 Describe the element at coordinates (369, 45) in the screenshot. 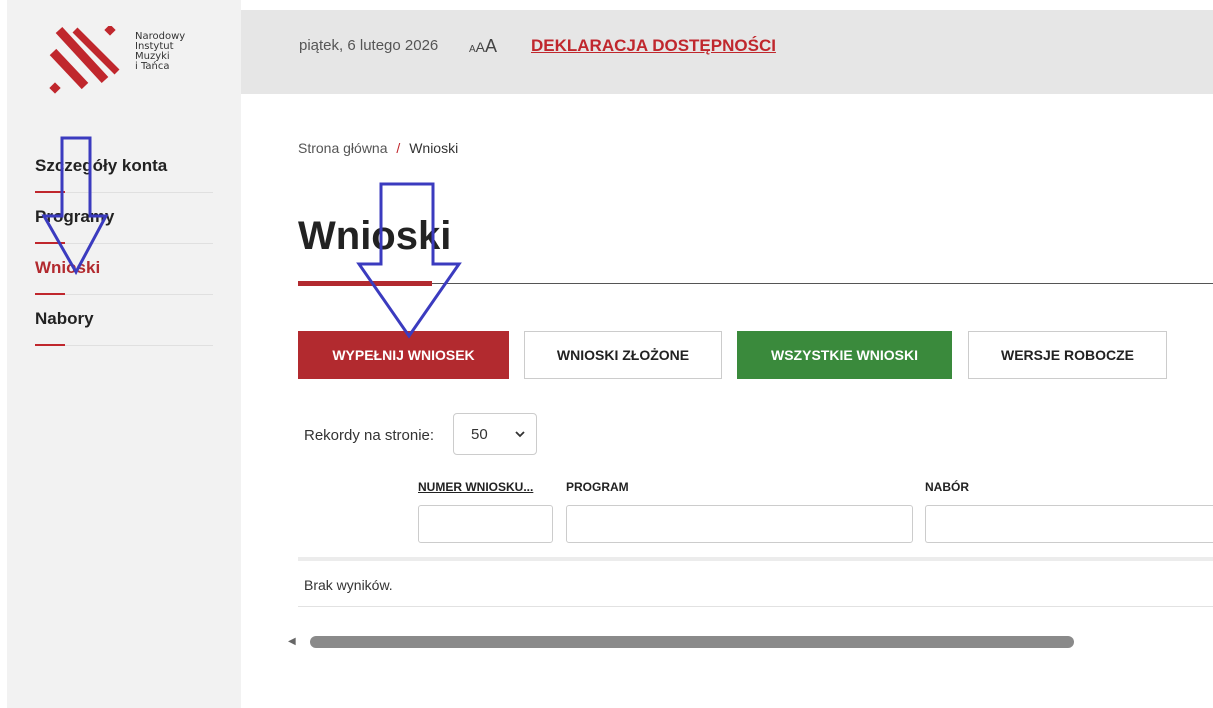

I see `current-date: piątek, 6 lutego 2026` at that location.